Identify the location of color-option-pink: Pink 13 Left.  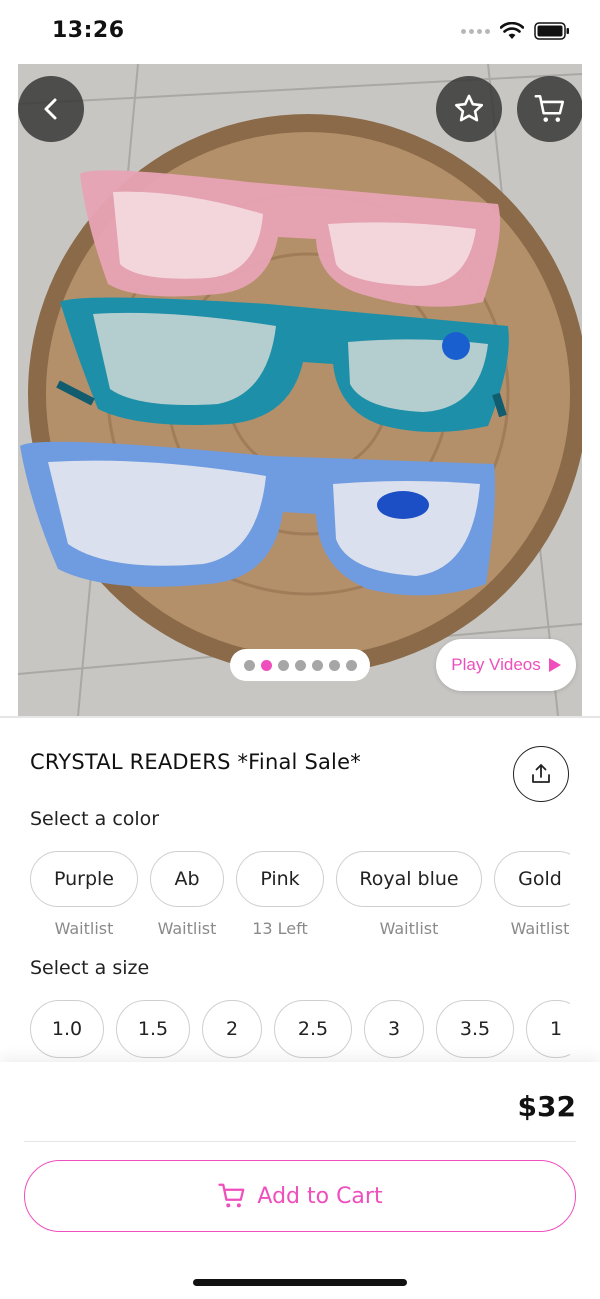
(280, 894).